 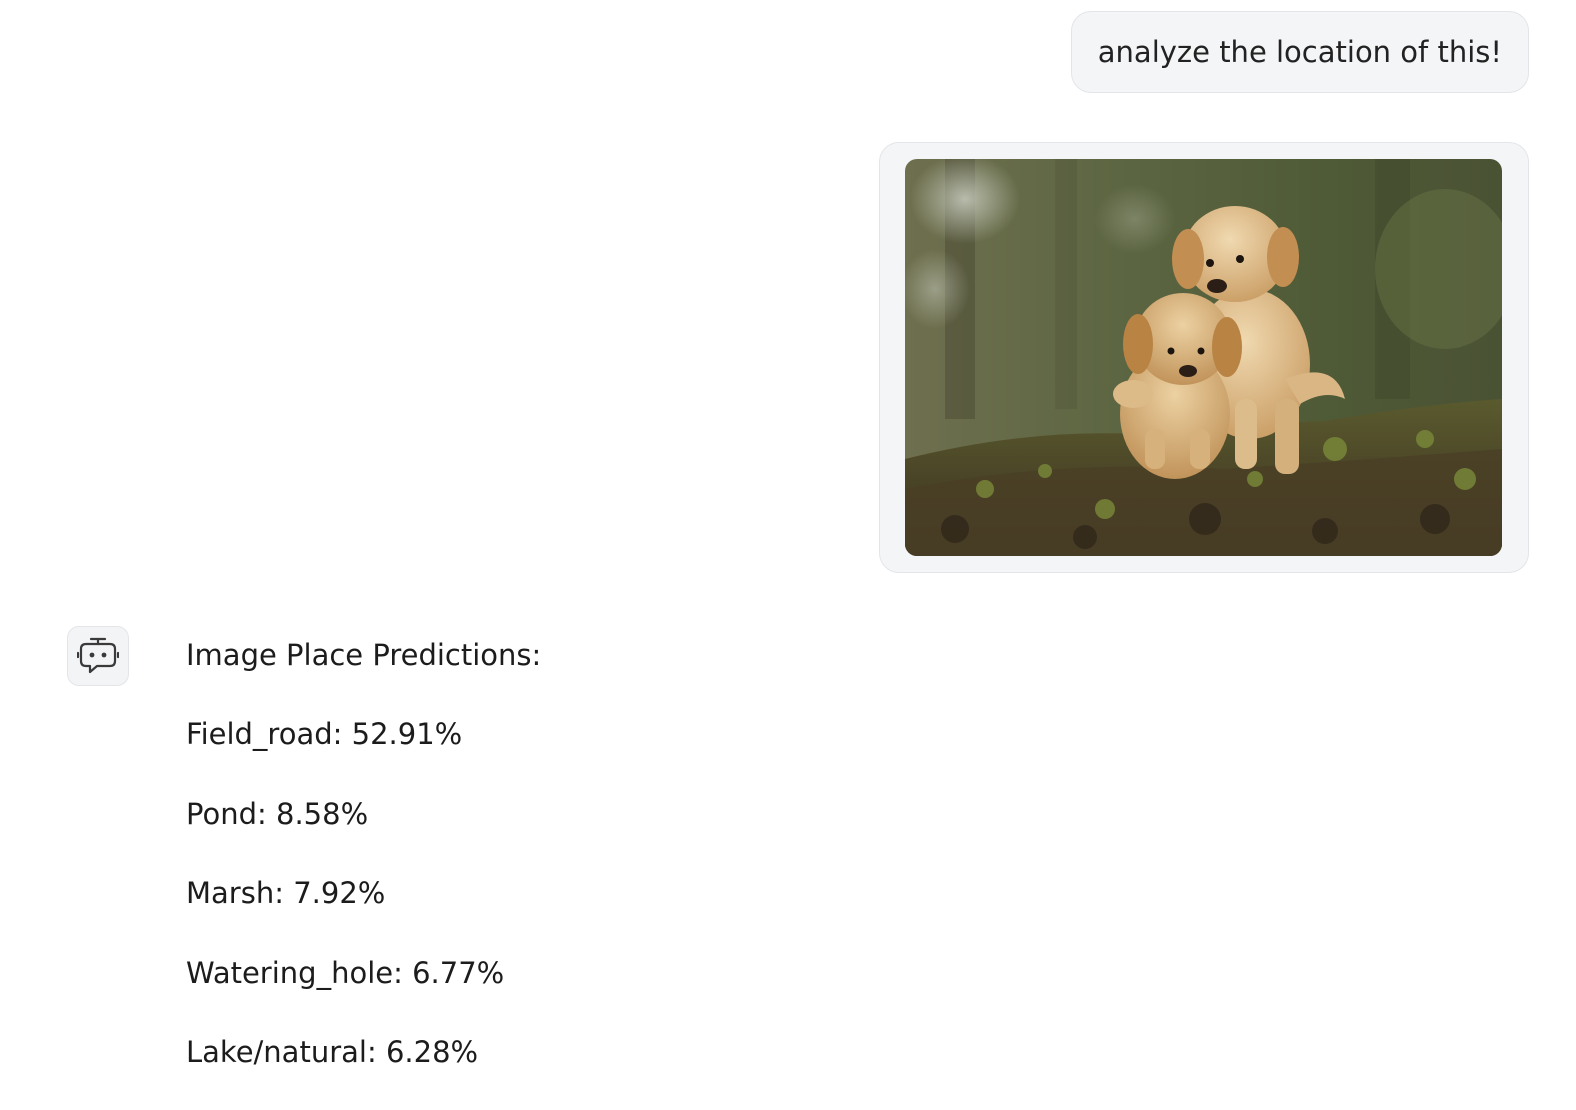 I want to click on user-message-bubble: analyze the location of this!, so click(x=1299, y=52).